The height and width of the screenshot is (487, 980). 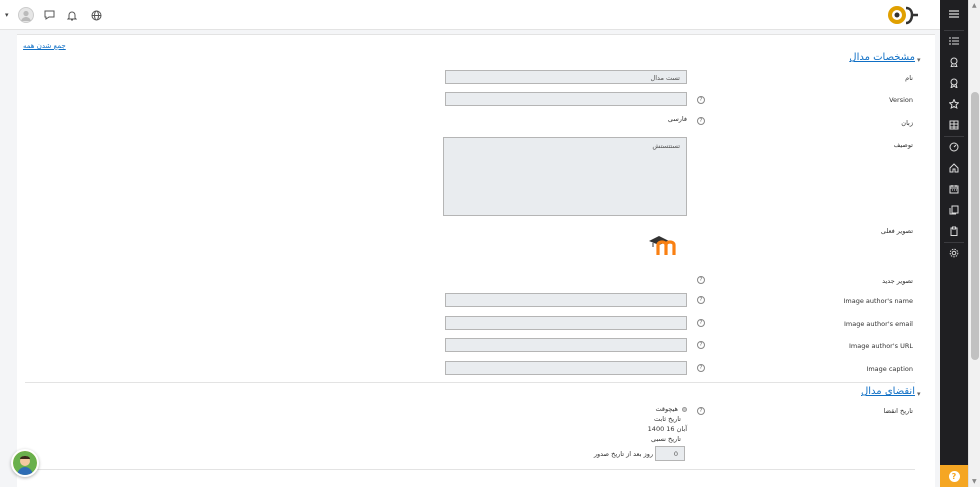 I want to click on language-icon, so click(x=96, y=15).